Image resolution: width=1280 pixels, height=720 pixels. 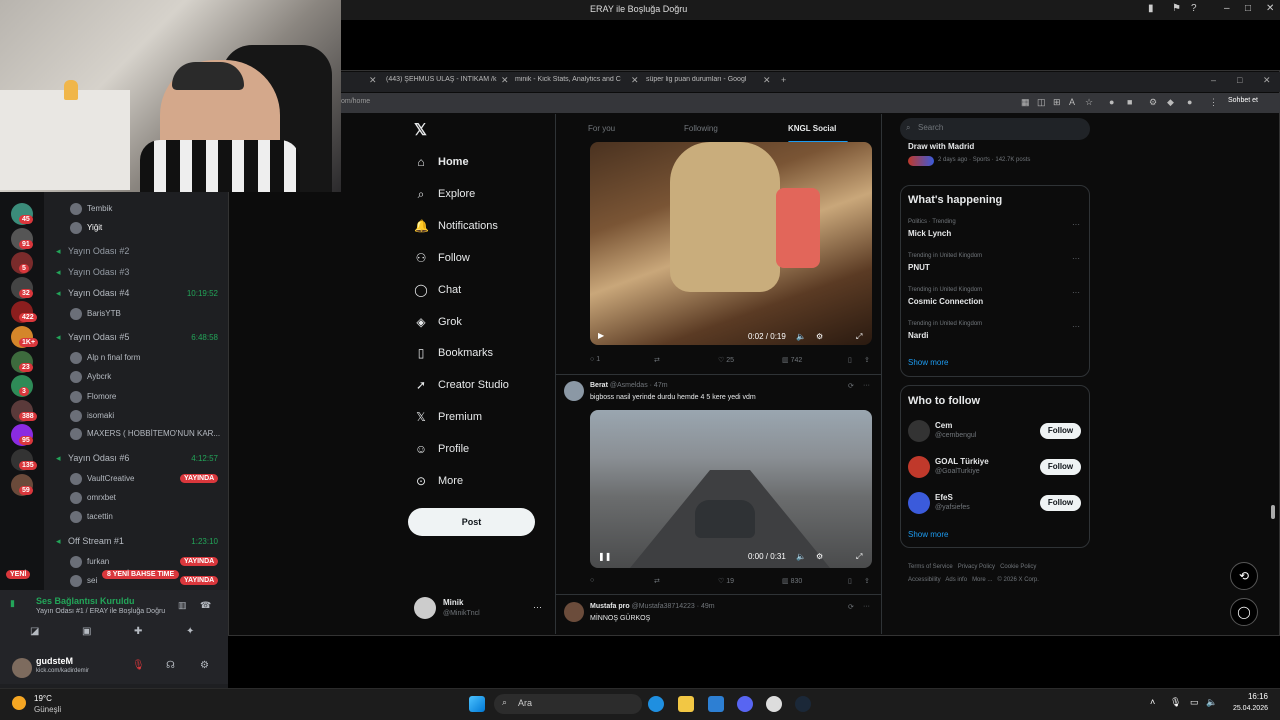 I want to click on views-icon: ▥ 742, so click(x=792, y=360).